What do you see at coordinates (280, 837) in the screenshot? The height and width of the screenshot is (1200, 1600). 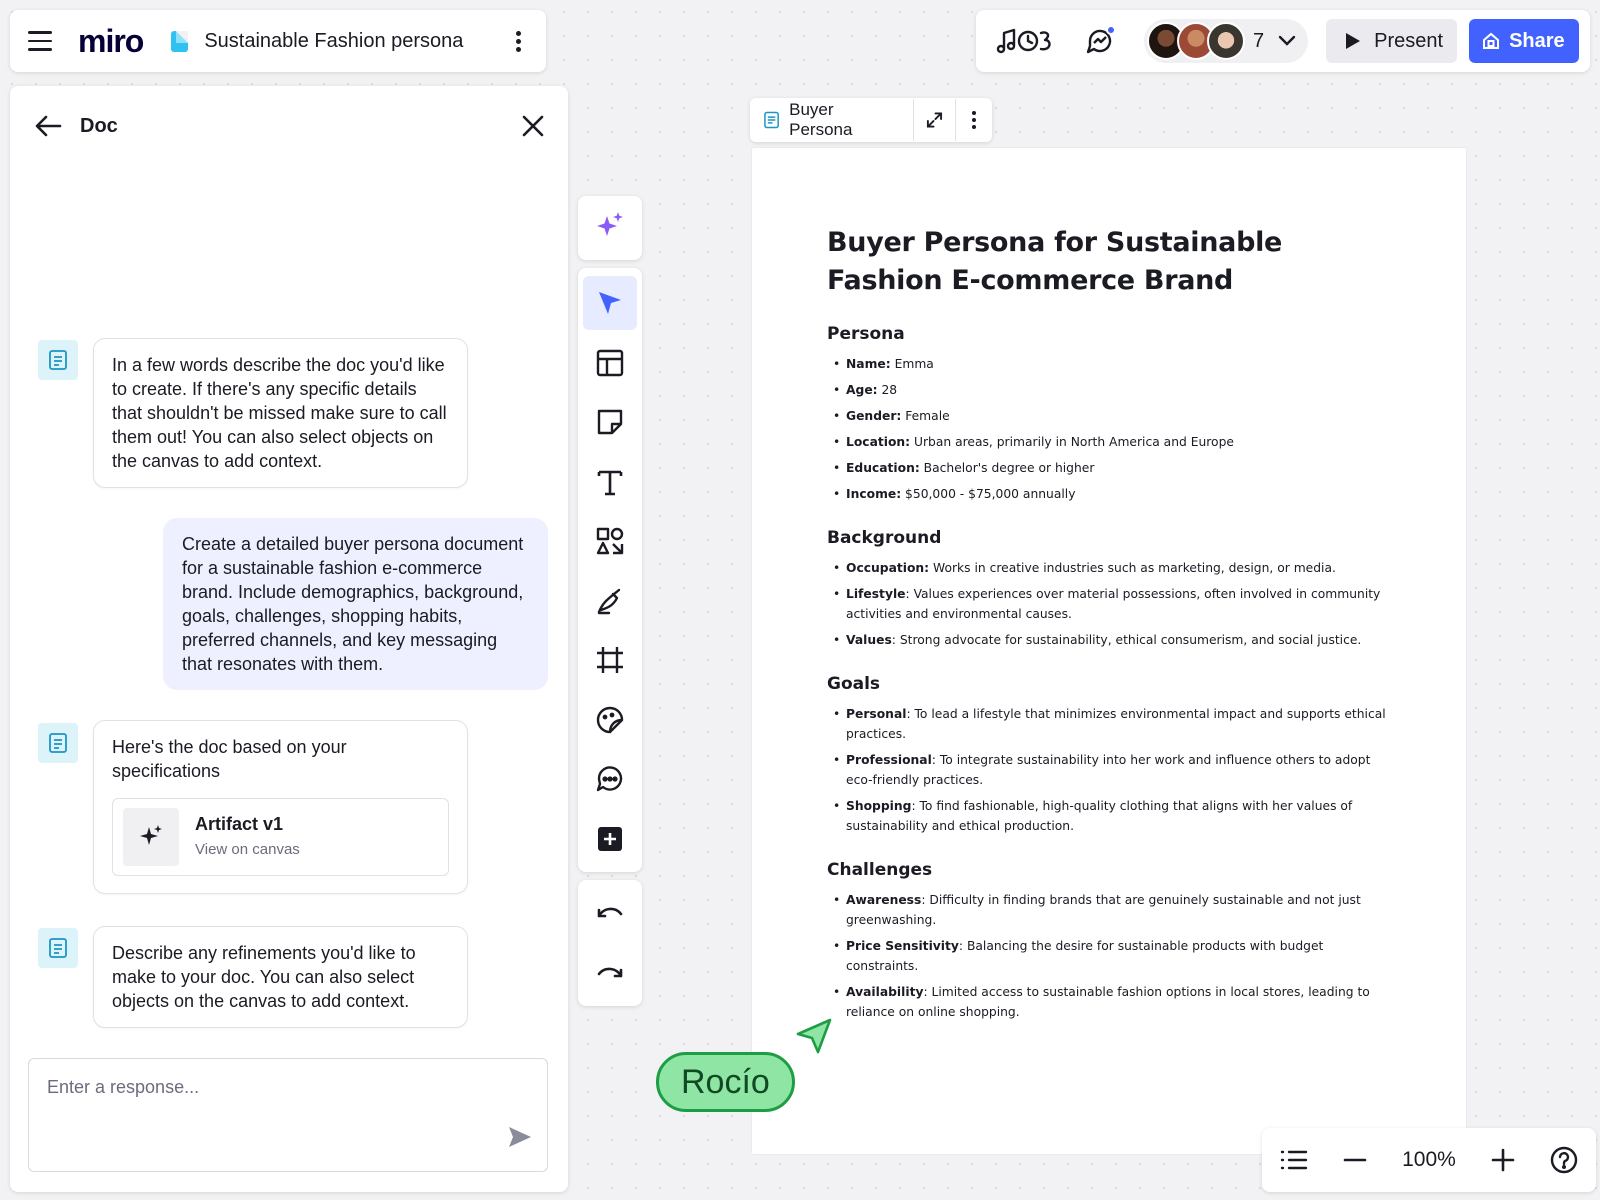 I see `artifact-card: Artifact v1 View on canvas` at bounding box center [280, 837].